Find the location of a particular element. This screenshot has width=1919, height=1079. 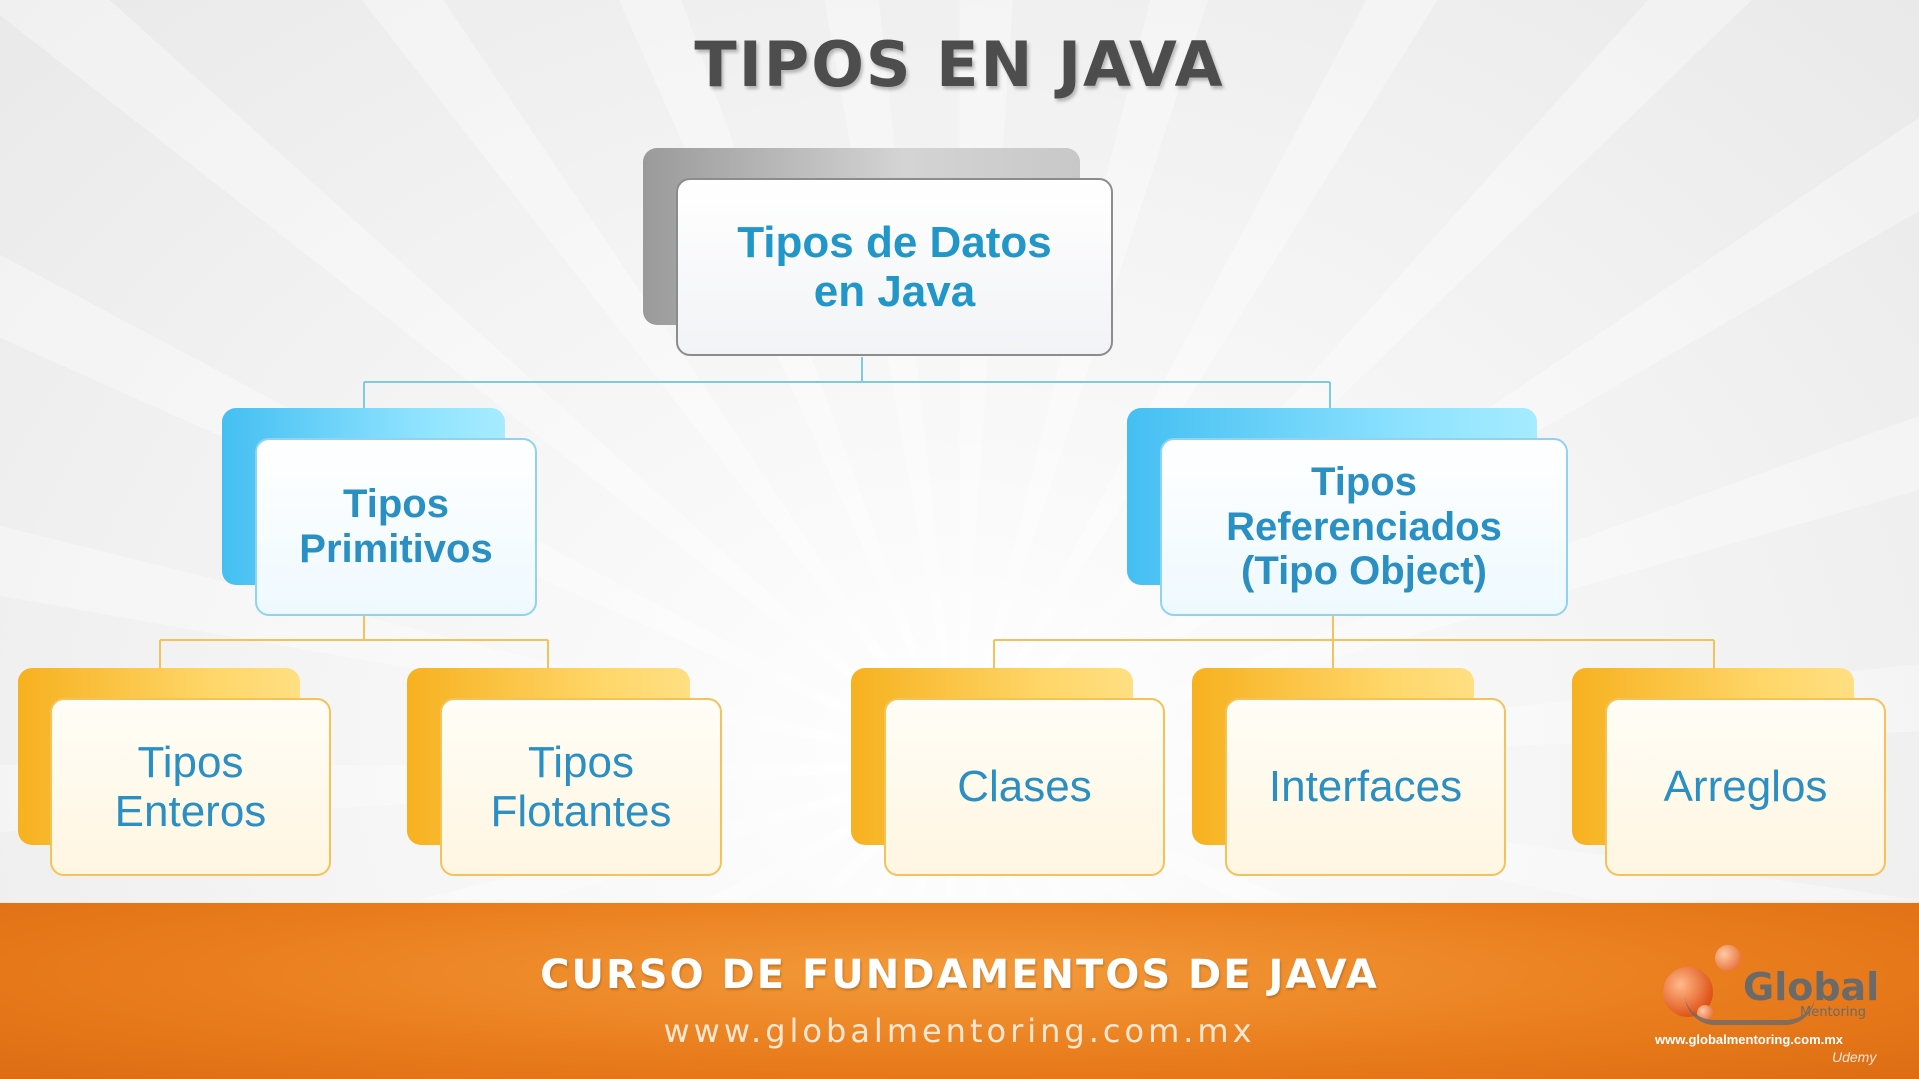

node-referenciados-box: Tipos Referenciados (Tipo Object) is located at coordinates (1364, 527).